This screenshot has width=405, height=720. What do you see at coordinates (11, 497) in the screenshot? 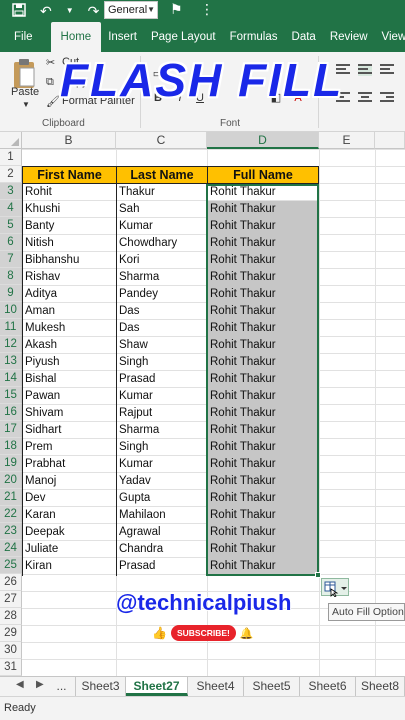
I see `row-header: 21` at bounding box center [11, 497].